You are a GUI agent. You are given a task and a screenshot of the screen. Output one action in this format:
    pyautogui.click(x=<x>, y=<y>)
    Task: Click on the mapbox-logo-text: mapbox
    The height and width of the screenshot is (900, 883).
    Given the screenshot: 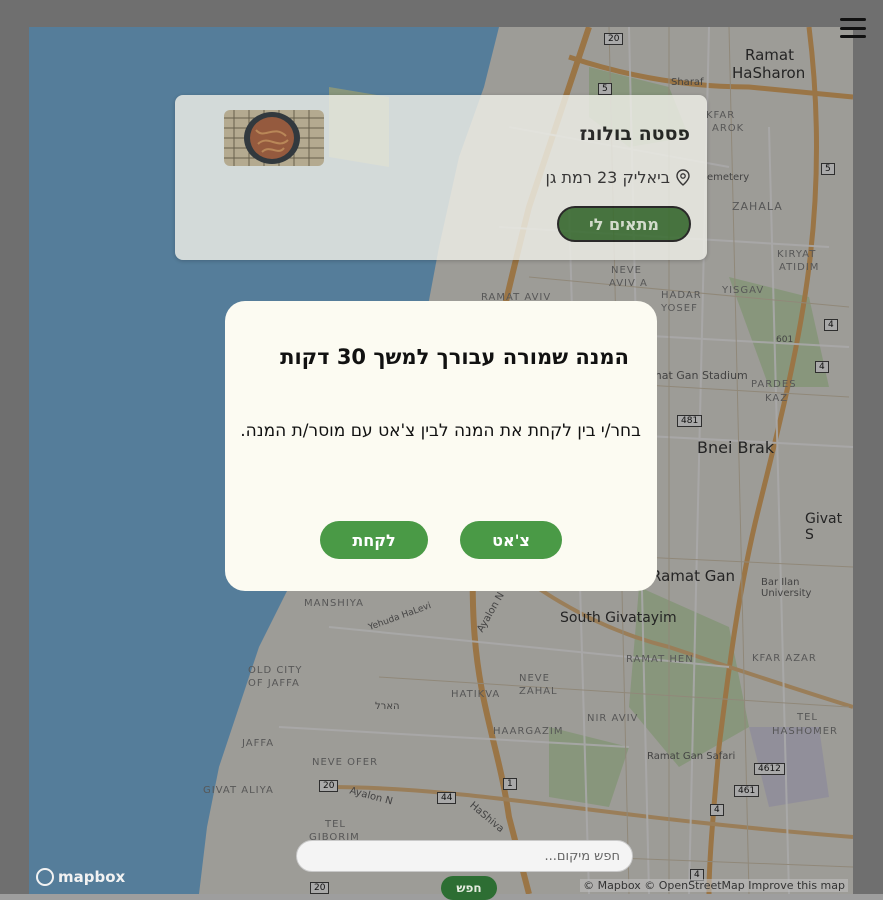 What is the action you would take?
    pyautogui.click(x=92, y=877)
    